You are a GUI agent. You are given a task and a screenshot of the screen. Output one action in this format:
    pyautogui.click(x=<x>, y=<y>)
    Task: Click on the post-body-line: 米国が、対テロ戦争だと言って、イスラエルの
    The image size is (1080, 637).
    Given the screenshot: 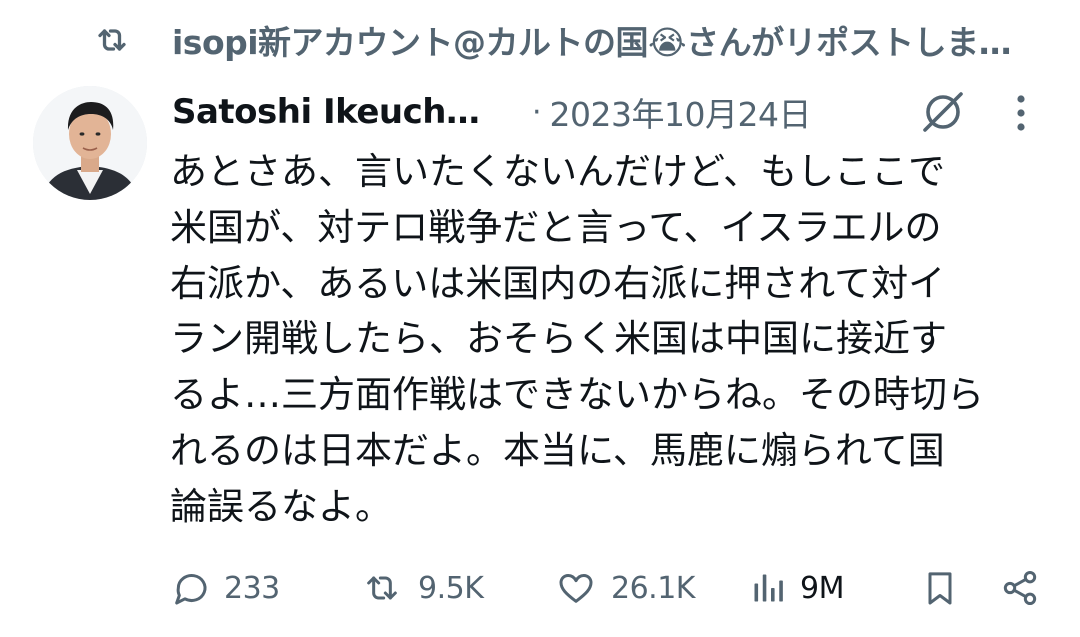 What is the action you would take?
    pyautogui.click(x=556, y=227)
    